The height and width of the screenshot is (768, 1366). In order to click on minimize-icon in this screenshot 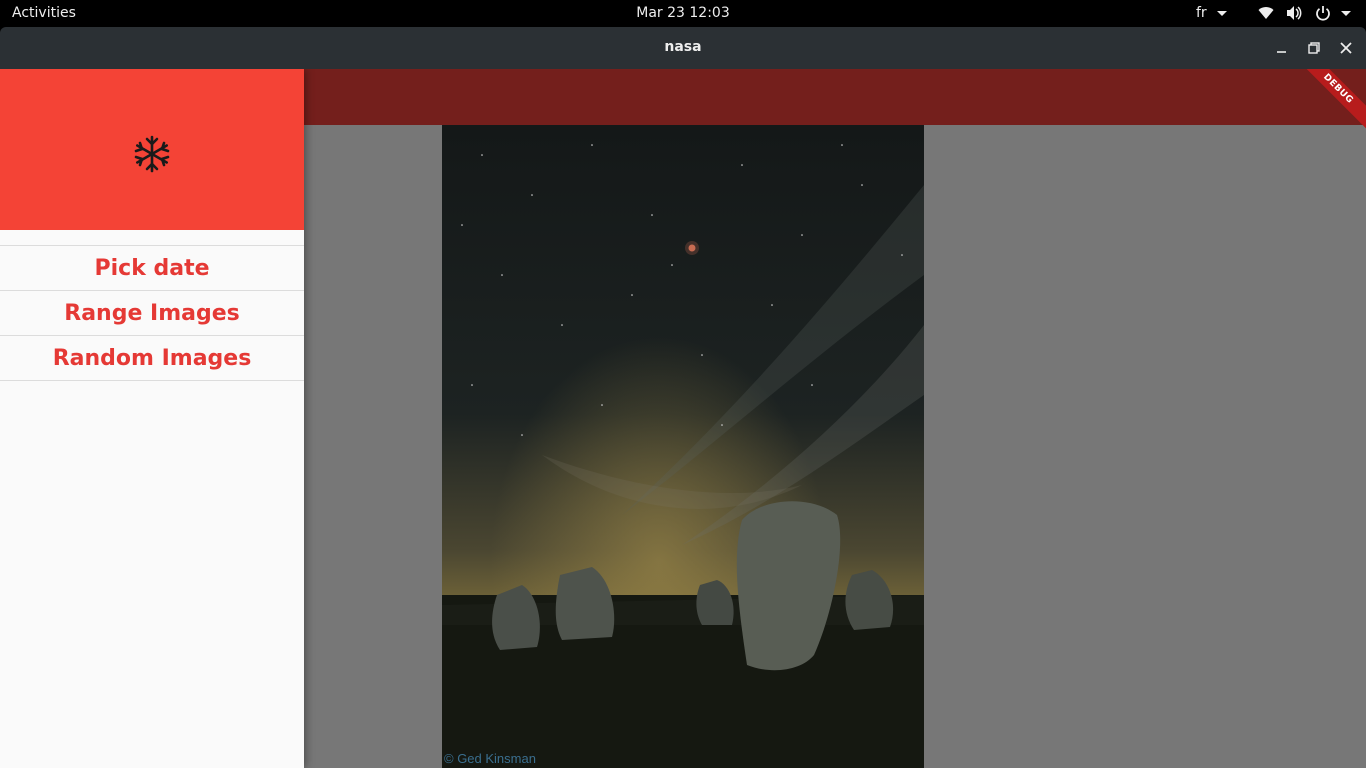, I will do `click(1282, 48)`.